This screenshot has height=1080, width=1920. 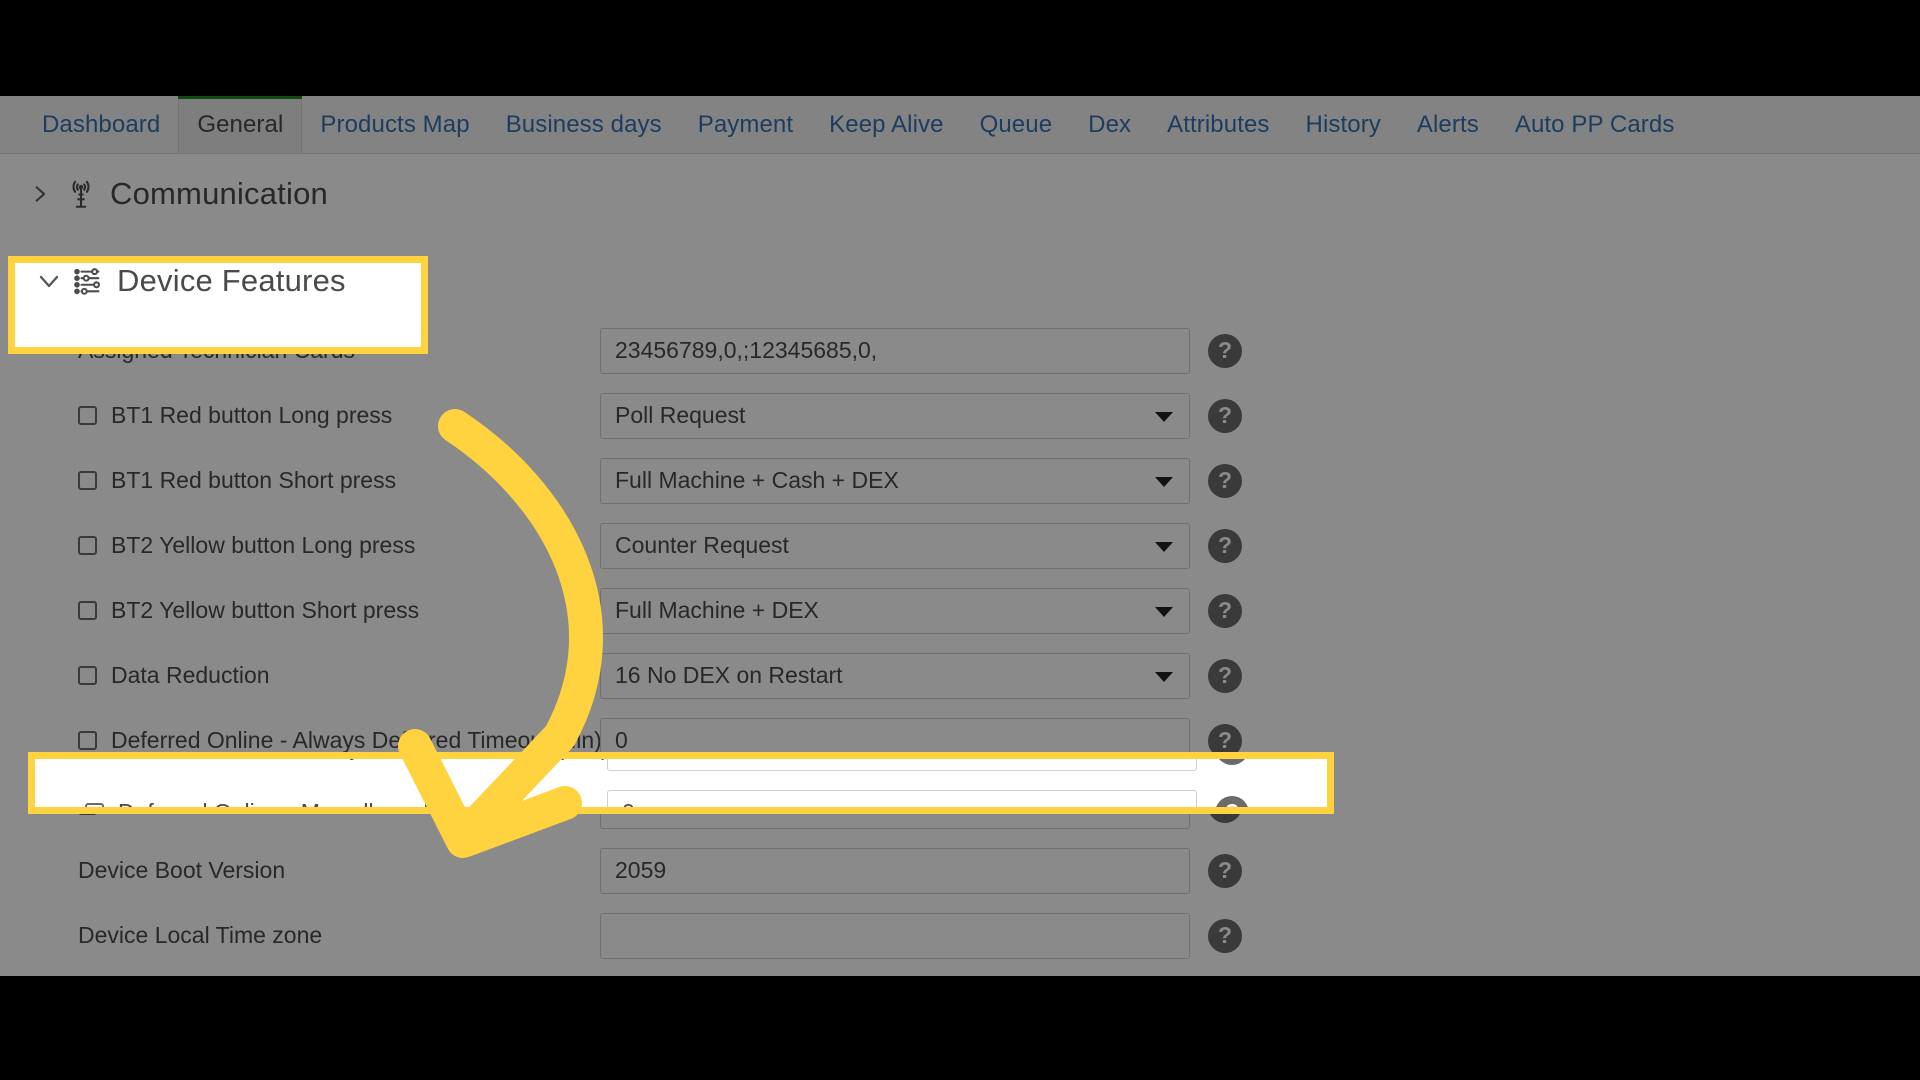 What do you see at coordinates (1343, 133) in the screenshot?
I see `tab-history: History` at bounding box center [1343, 133].